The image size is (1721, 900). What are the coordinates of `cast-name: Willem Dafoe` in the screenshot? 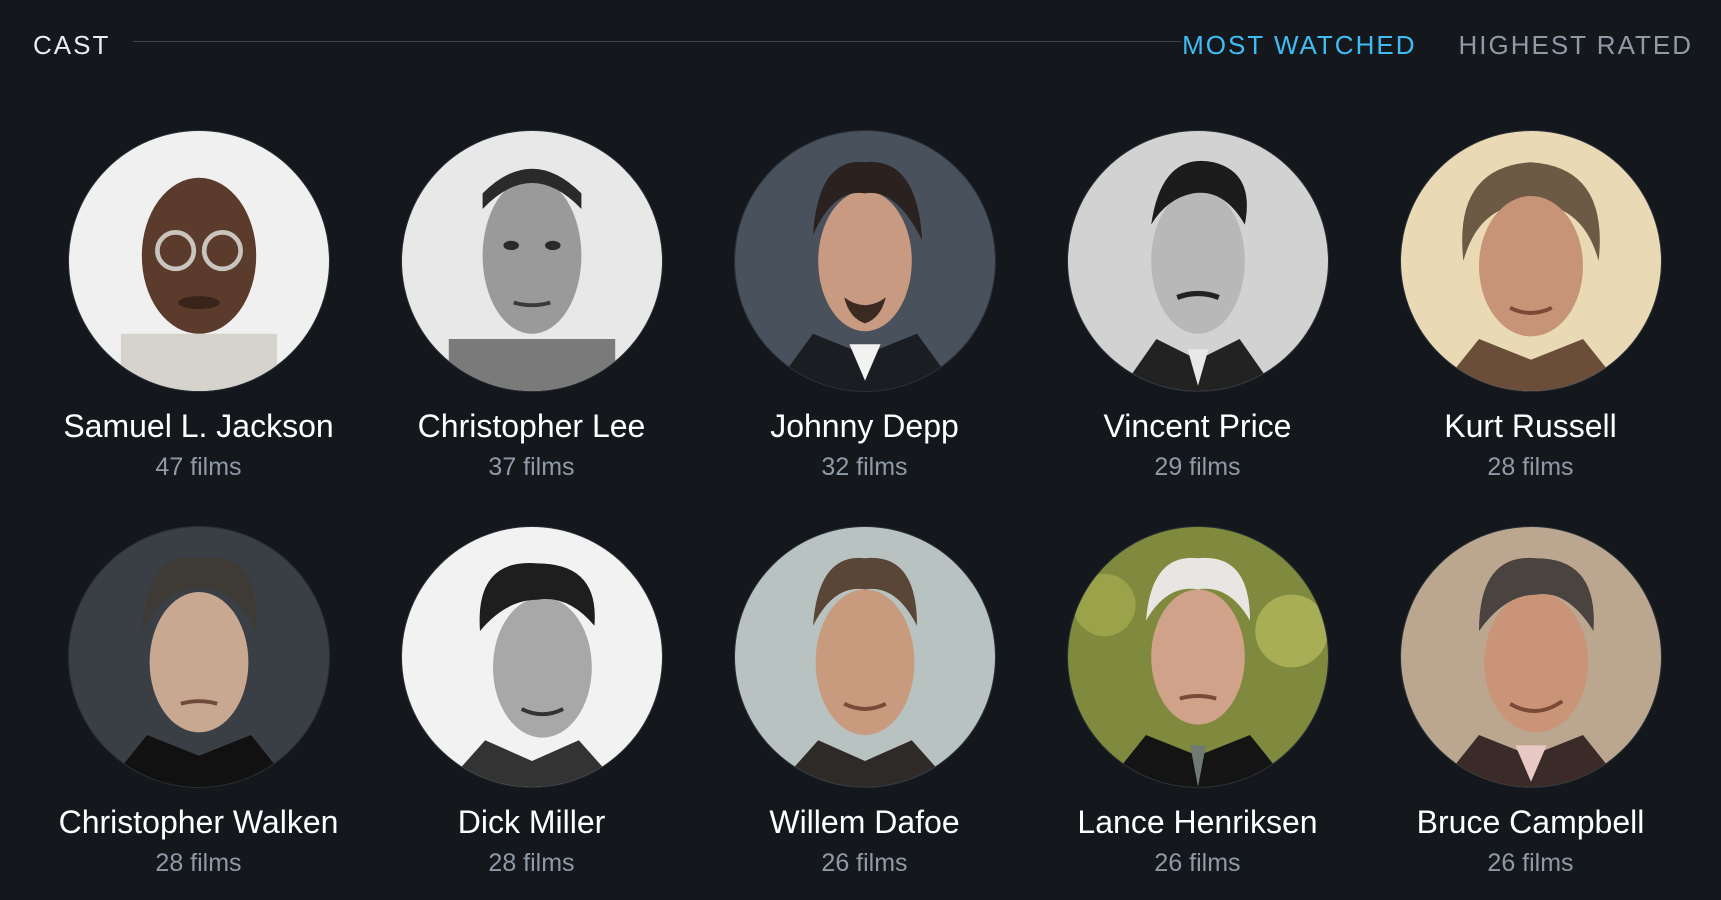 It's located at (864, 822).